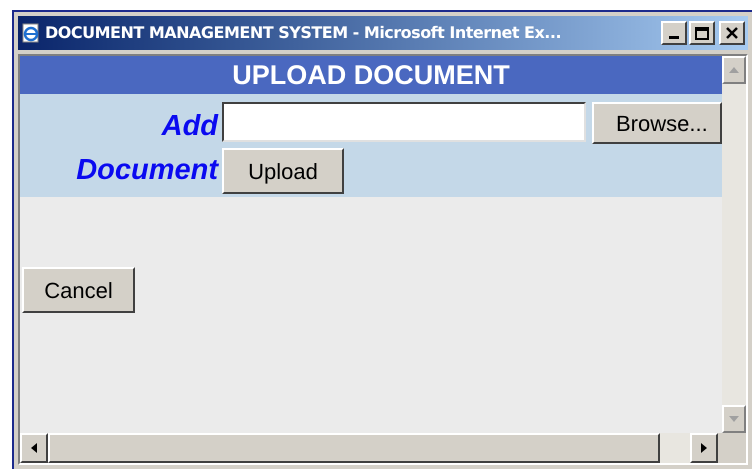 Image resolution: width=752 pixels, height=469 pixels. What do you see at coordinates (283, 171) in the screenshot?
I see `upload-button: Upload` at bounding box center [283, 171].